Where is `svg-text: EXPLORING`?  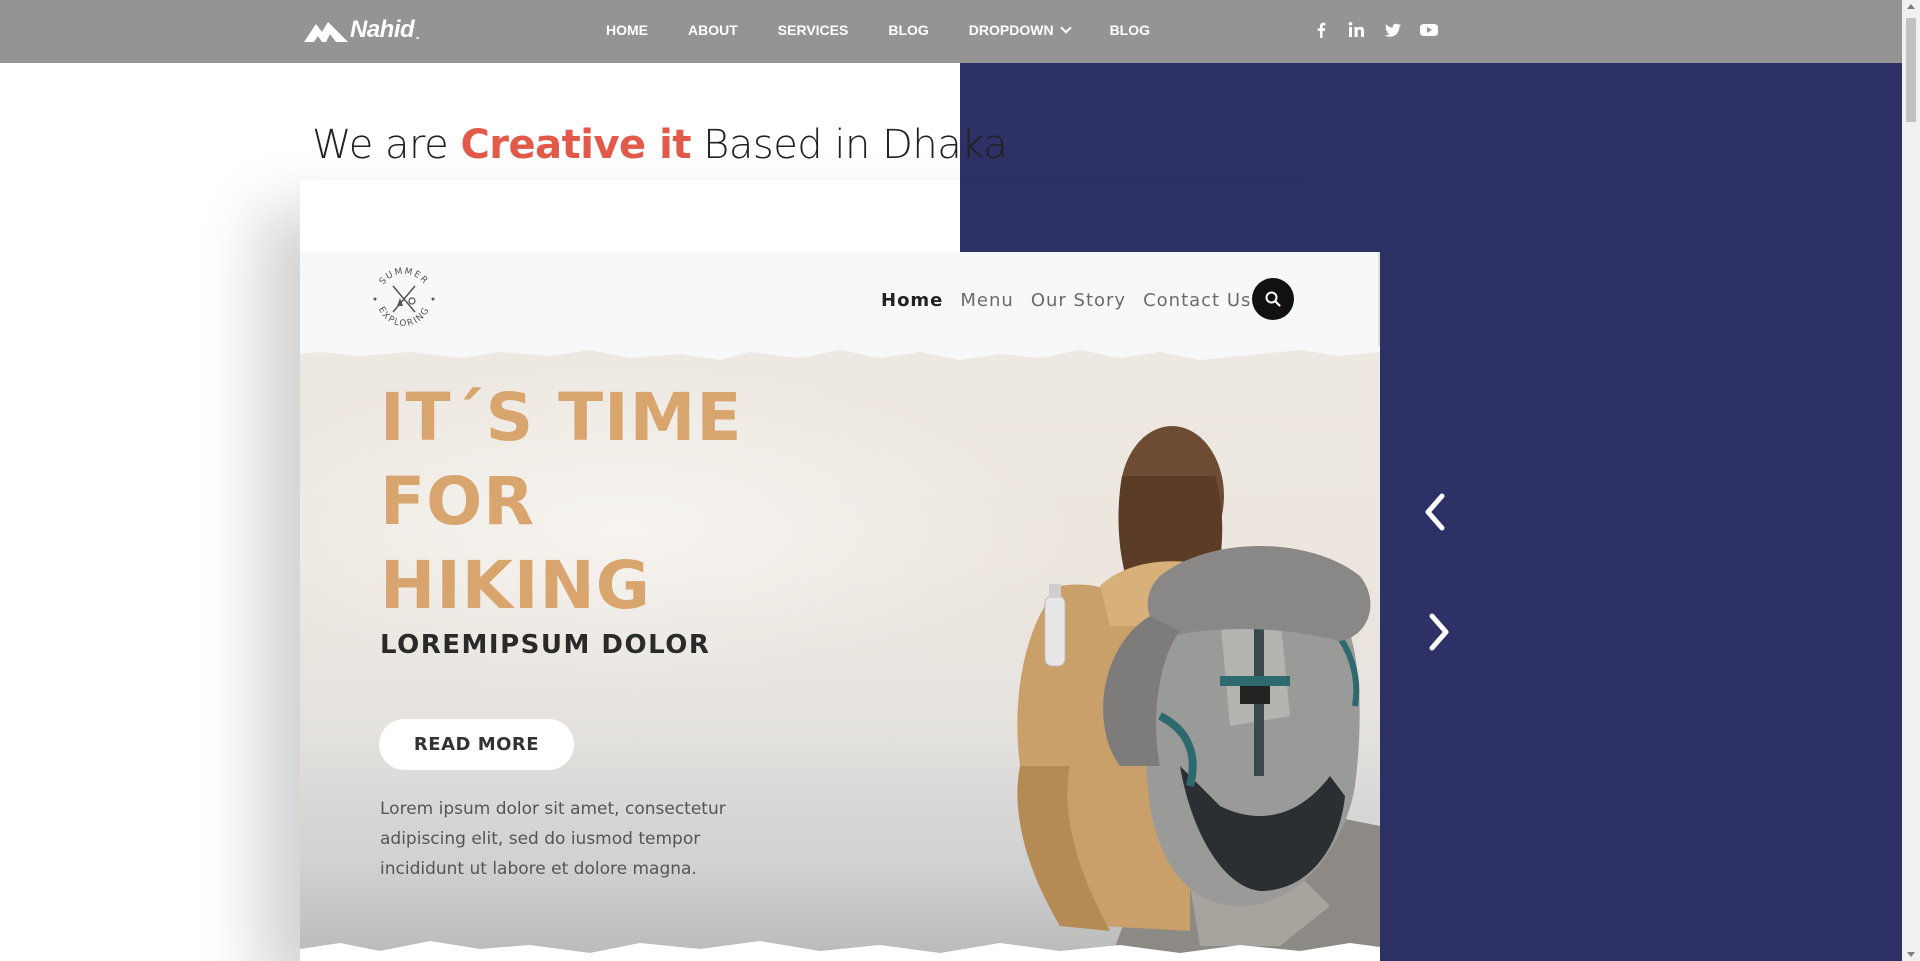 svg-text: EXPLORING is located at coordinates (404, 317).